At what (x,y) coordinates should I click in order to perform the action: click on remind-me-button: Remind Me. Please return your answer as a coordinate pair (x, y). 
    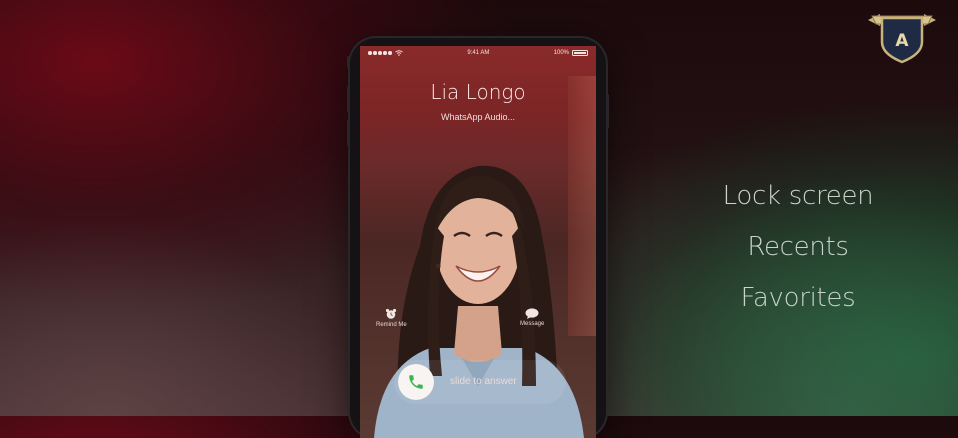
    Looking at the image, I should click on (391, 318).